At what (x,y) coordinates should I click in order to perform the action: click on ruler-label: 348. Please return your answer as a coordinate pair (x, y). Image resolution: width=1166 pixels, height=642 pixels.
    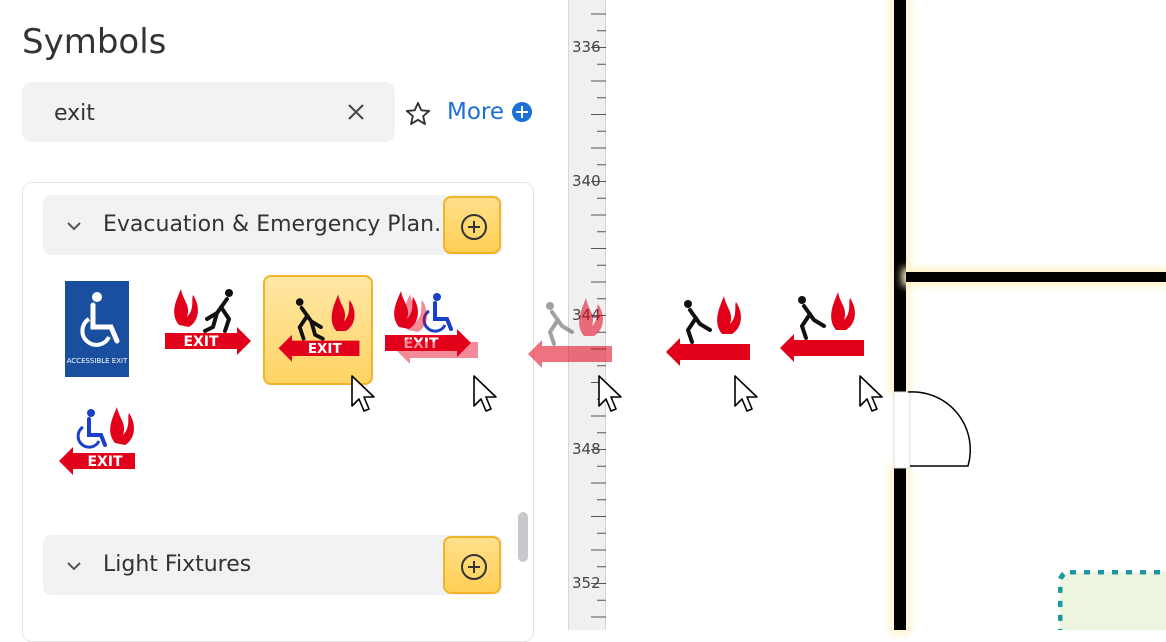
    Looking at the image, I should click on (586, 449).